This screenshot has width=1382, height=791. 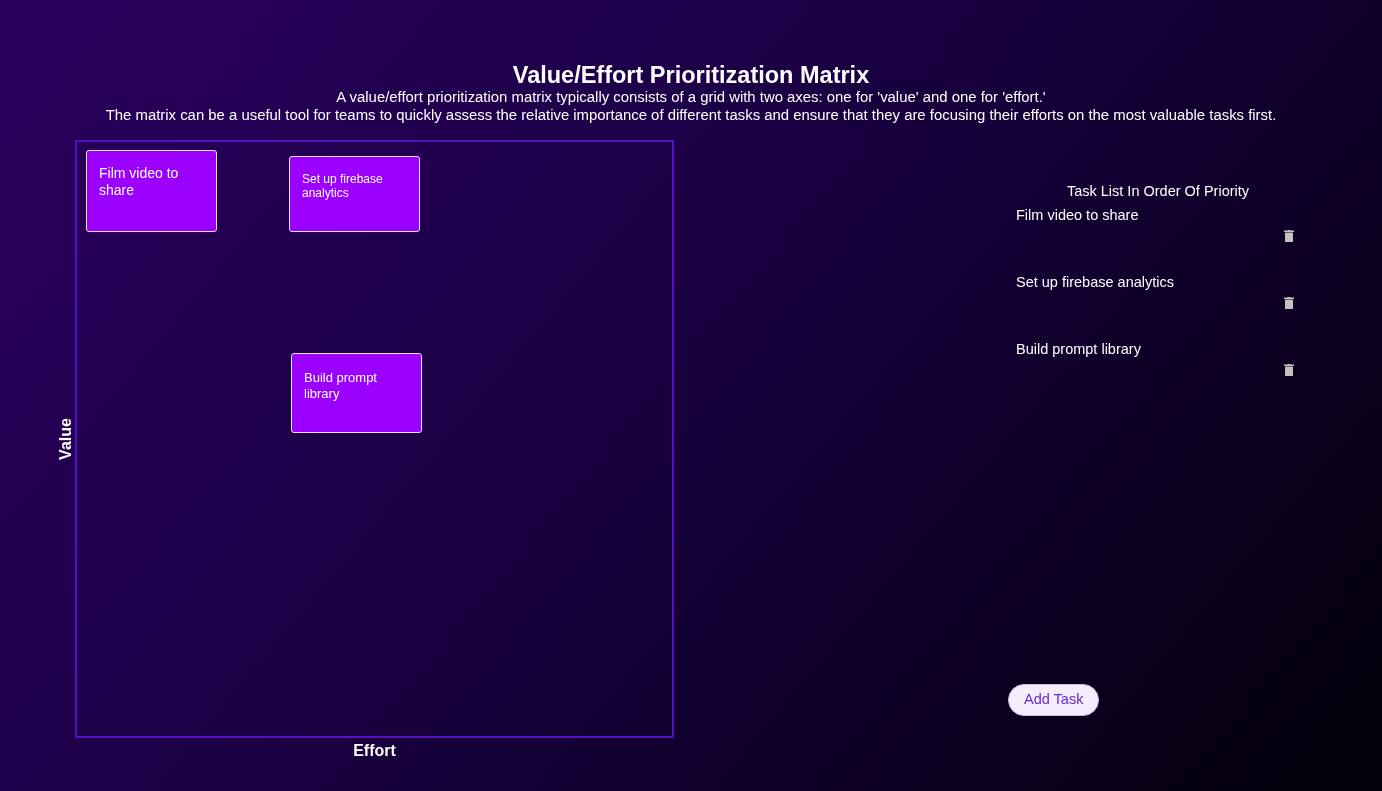 I want to click on description-text: A value/effort prioritization matrix typically consists of a grid with two axes: one for 'value' and one for 'effort.', so click(x=691, y=97).